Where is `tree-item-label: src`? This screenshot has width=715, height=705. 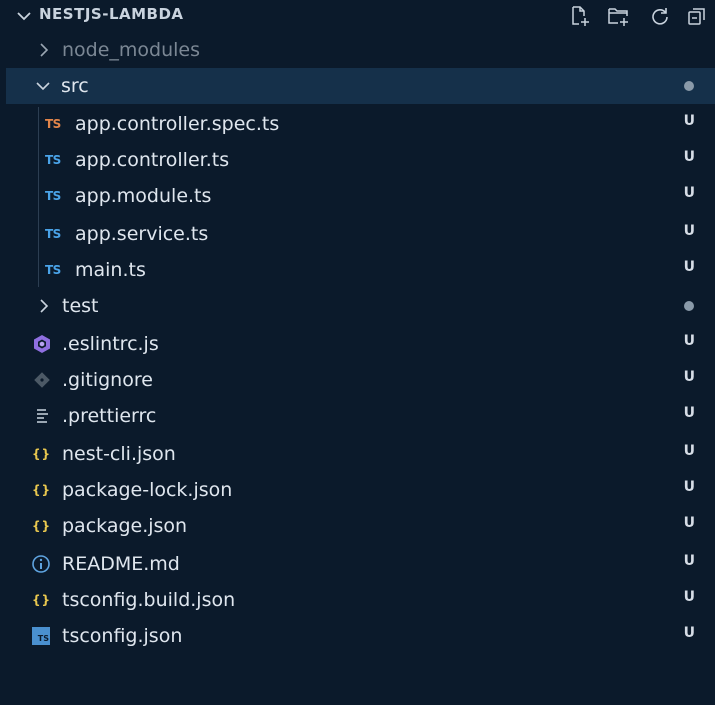
tree-item-label: src is located at coordinates (75, 86).